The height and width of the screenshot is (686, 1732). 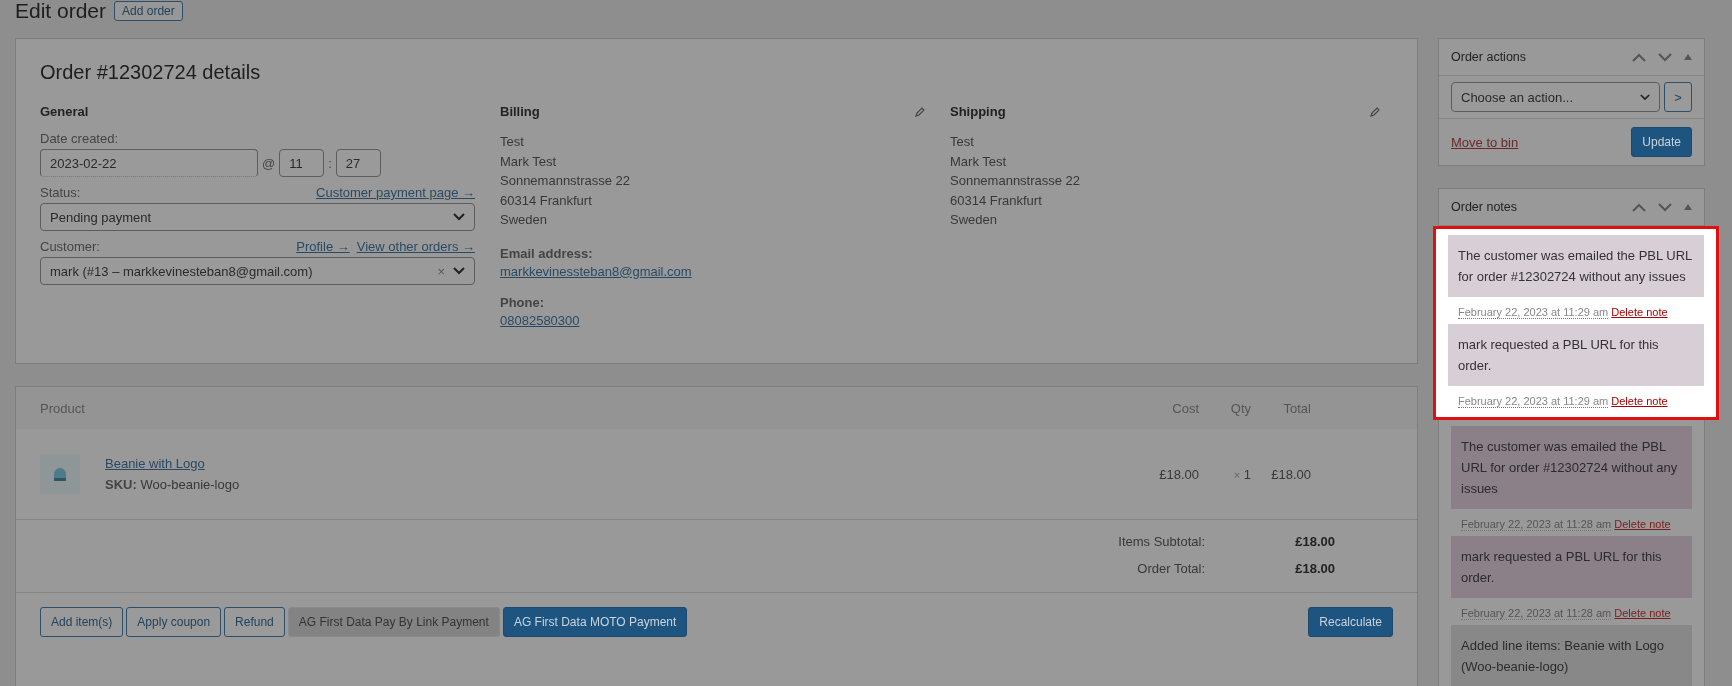 What do you see at coordinates (595, 622) in the screenshot?
I see `action-button: AG First Data MOTO Payment` at bounding box center [595, 622].